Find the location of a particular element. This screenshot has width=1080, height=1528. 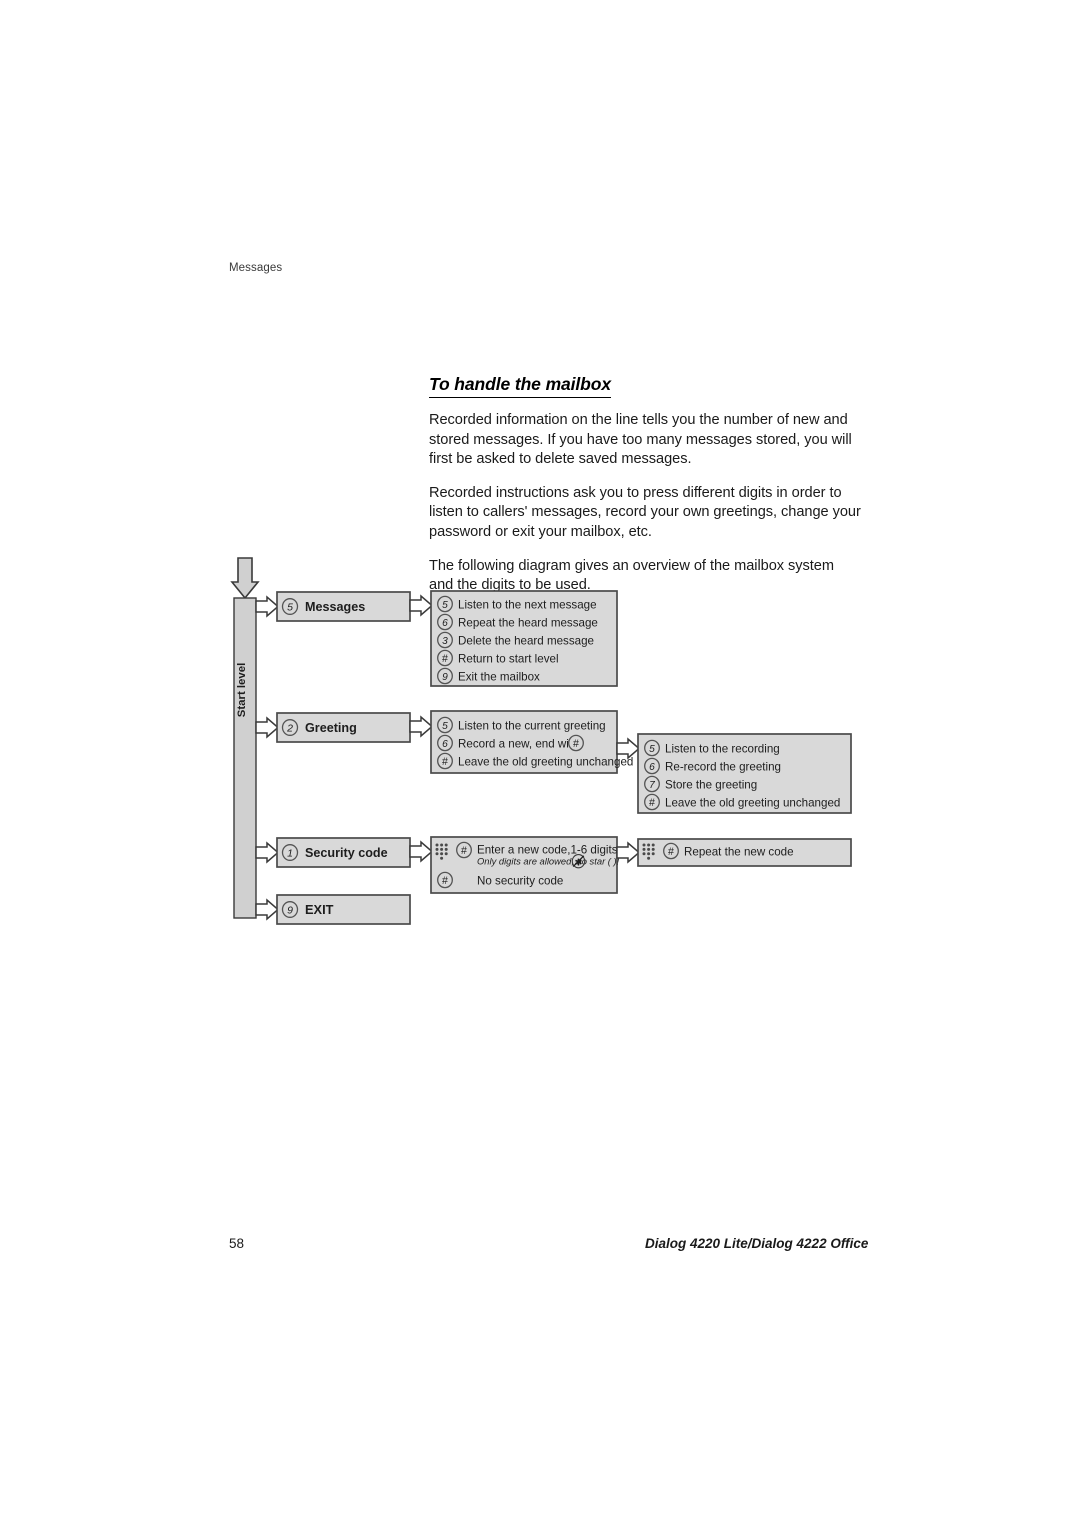

option-text: Repeat the new code is located at coordinates (739, 851).